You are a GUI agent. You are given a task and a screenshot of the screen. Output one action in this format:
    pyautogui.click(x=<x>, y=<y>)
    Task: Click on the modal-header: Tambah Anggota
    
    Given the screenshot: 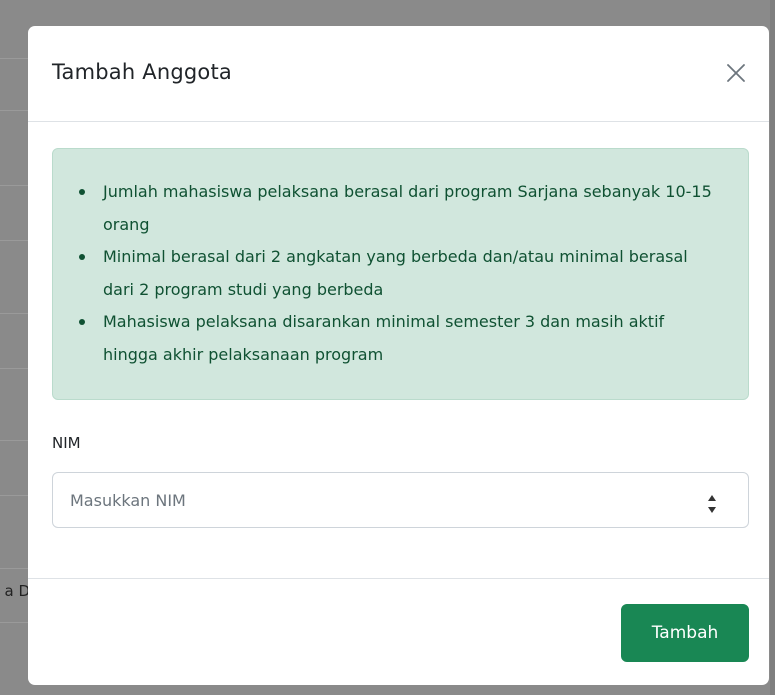 What is the action you would take?
    pyautogui.click(x=398, y=74)
    